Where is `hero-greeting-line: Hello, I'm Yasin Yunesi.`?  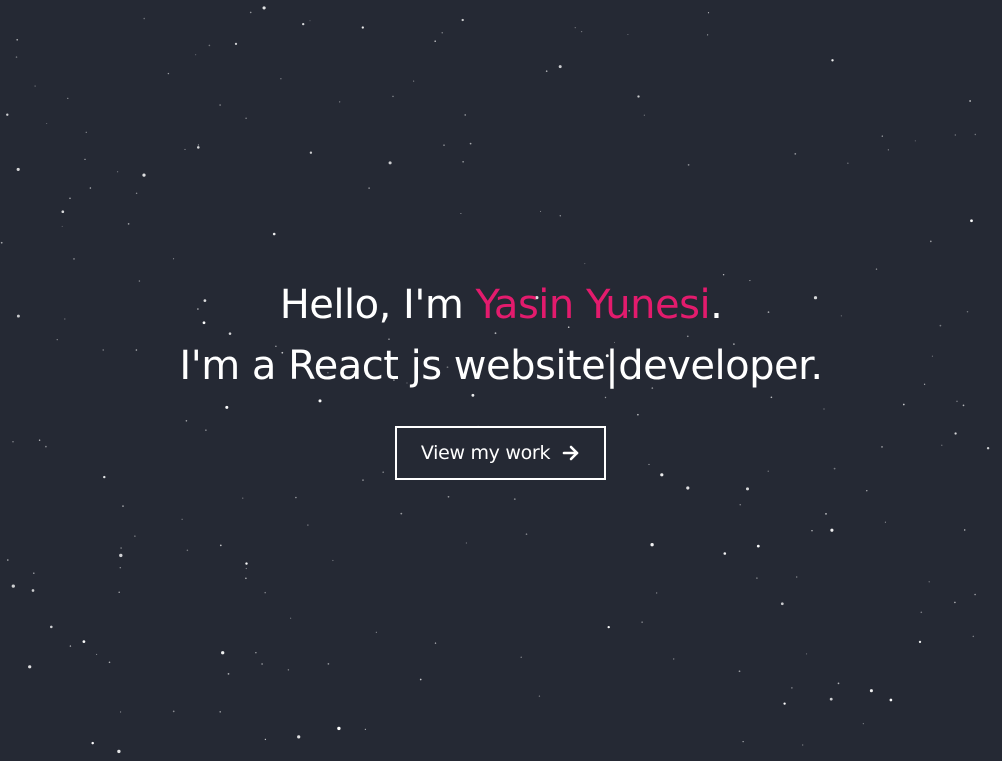
hero-greeting-line: Hello, I'm Yasin Yunesi. is located at coordinates (501, 305).